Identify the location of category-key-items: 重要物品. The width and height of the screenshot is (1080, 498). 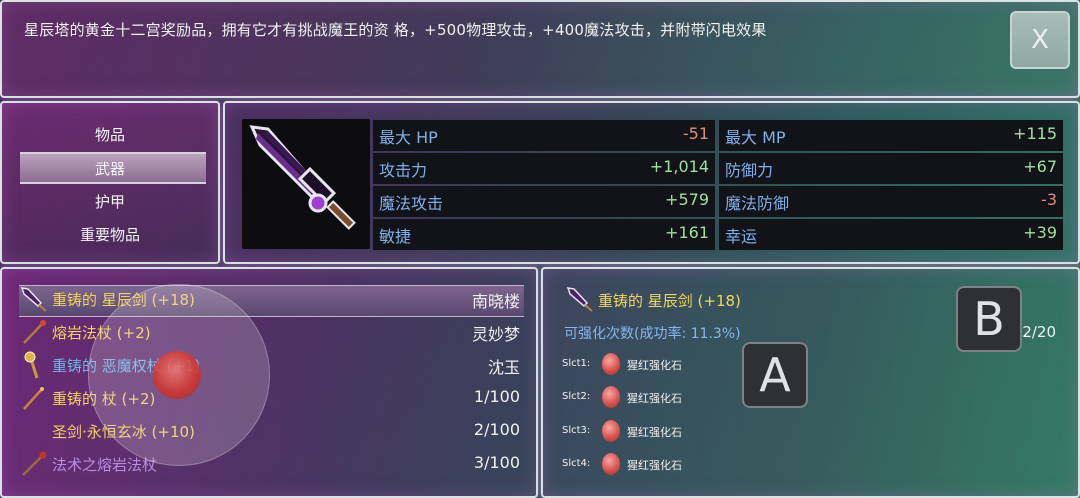
(110, 234).